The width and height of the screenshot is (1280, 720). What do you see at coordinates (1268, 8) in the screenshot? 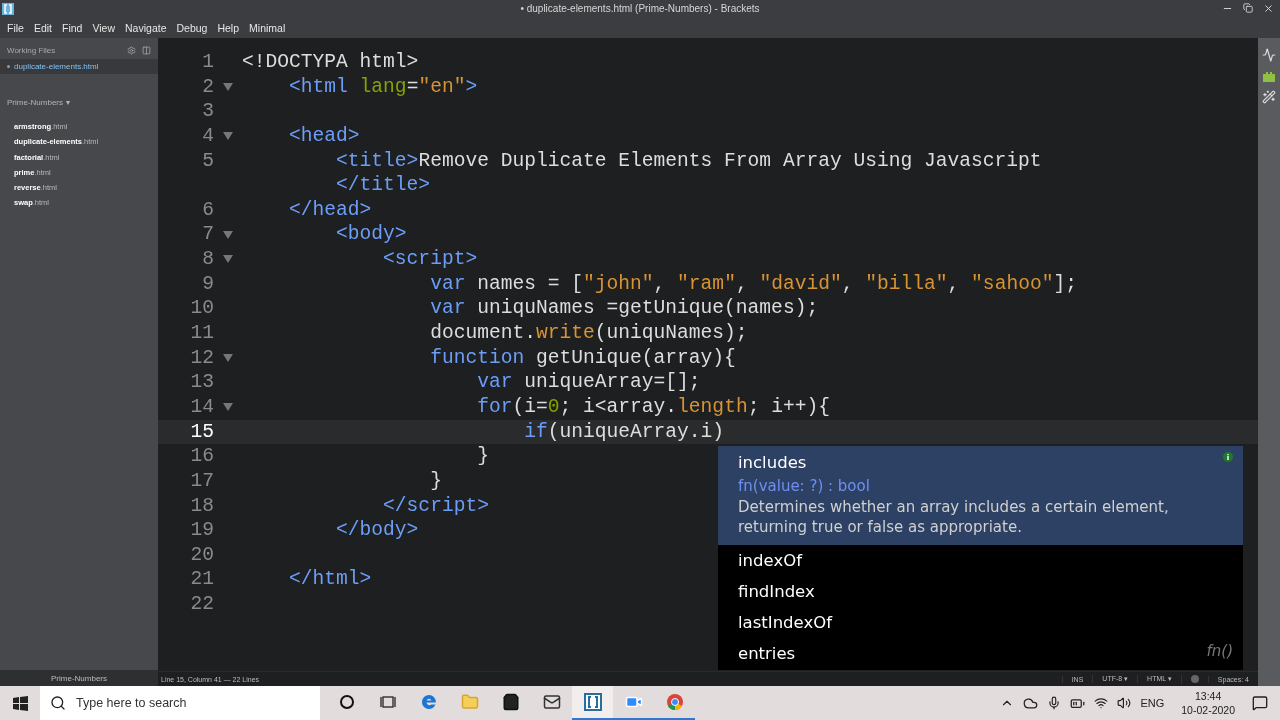
I see `close-icon` at bounding box center [1268, 8].